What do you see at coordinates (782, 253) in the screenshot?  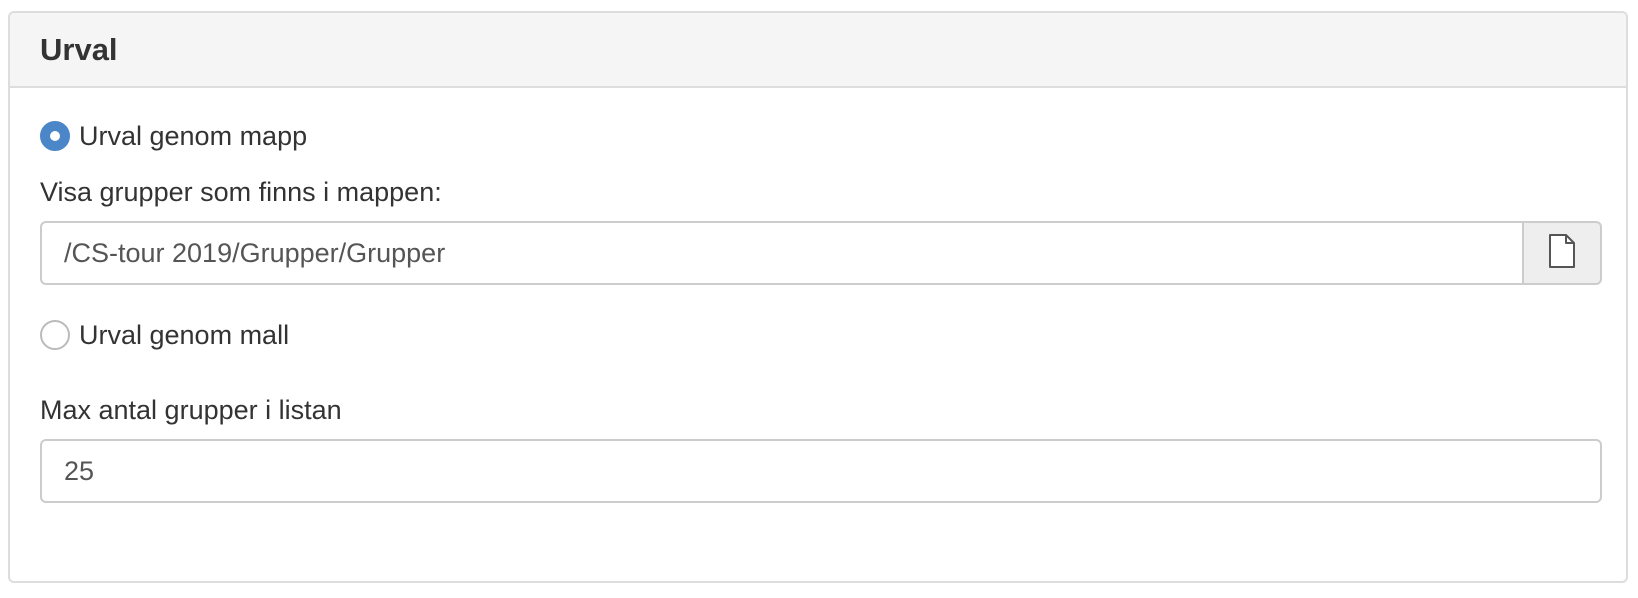 I see `folder-path-input: /CS-tour 2019/Grupper/Grupper` at bounding box center [782, 253].